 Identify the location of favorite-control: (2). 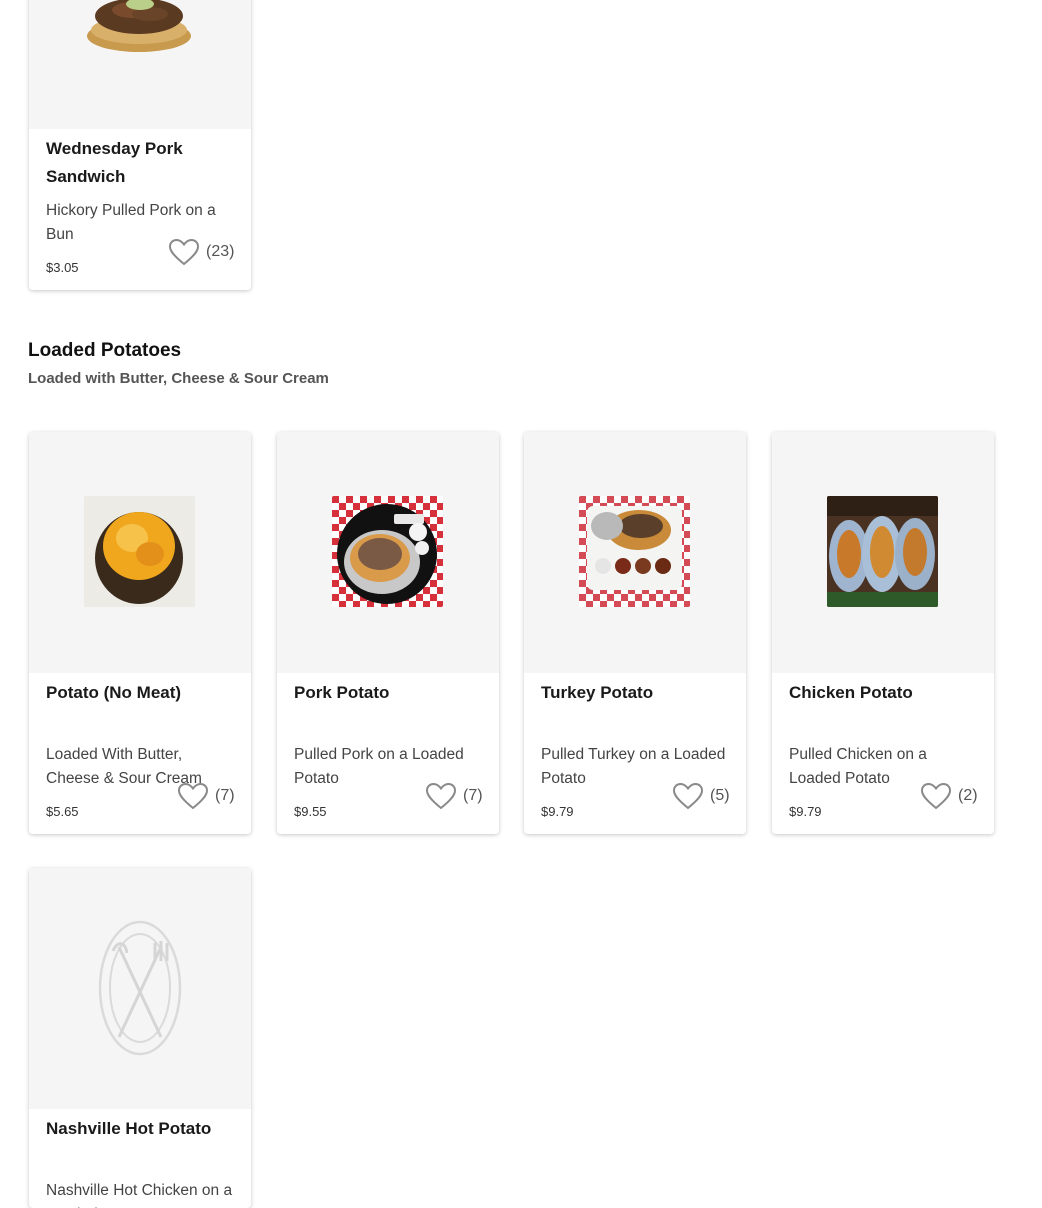
(949, 796).